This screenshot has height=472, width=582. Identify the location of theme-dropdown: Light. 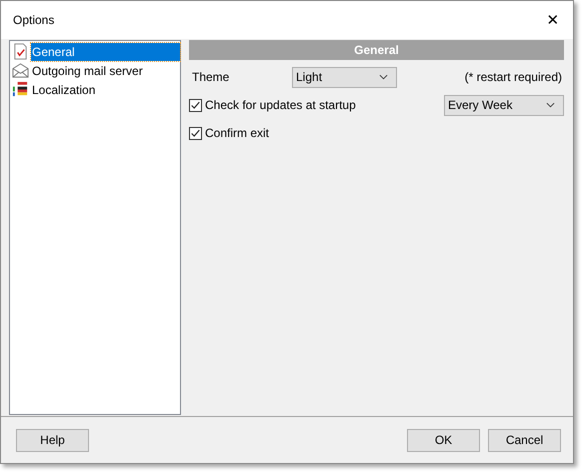
(344, 77).